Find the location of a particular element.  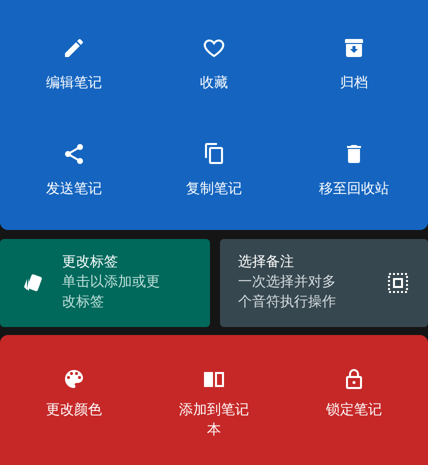

card-title: 更改标签 is located at coordinates (90, 262).